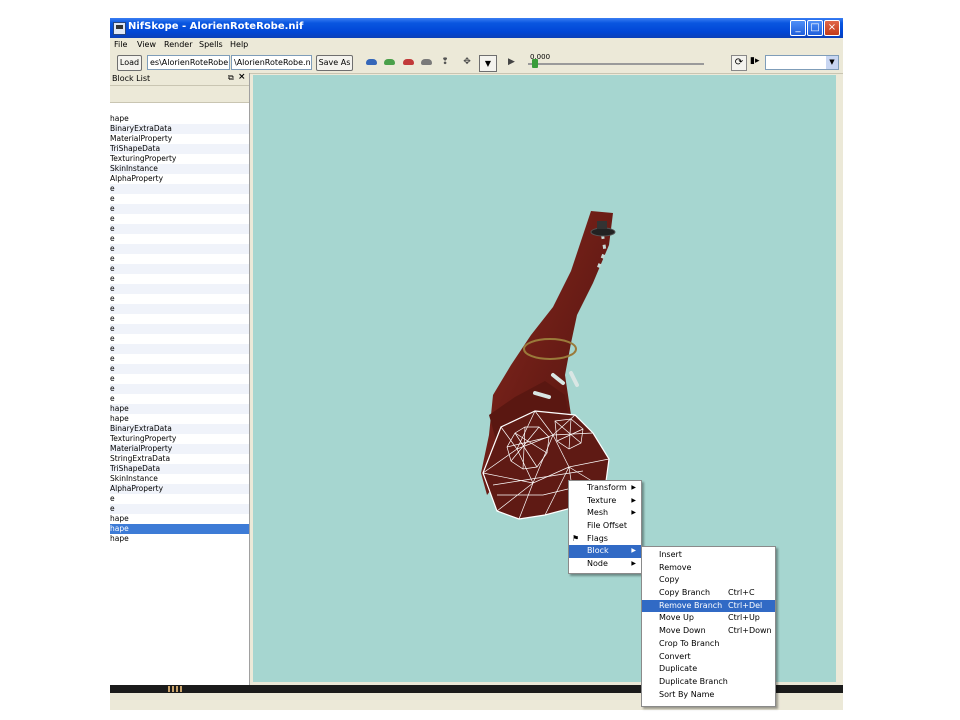  I want to click on view-gray-eye-icon, so click(426, 62).